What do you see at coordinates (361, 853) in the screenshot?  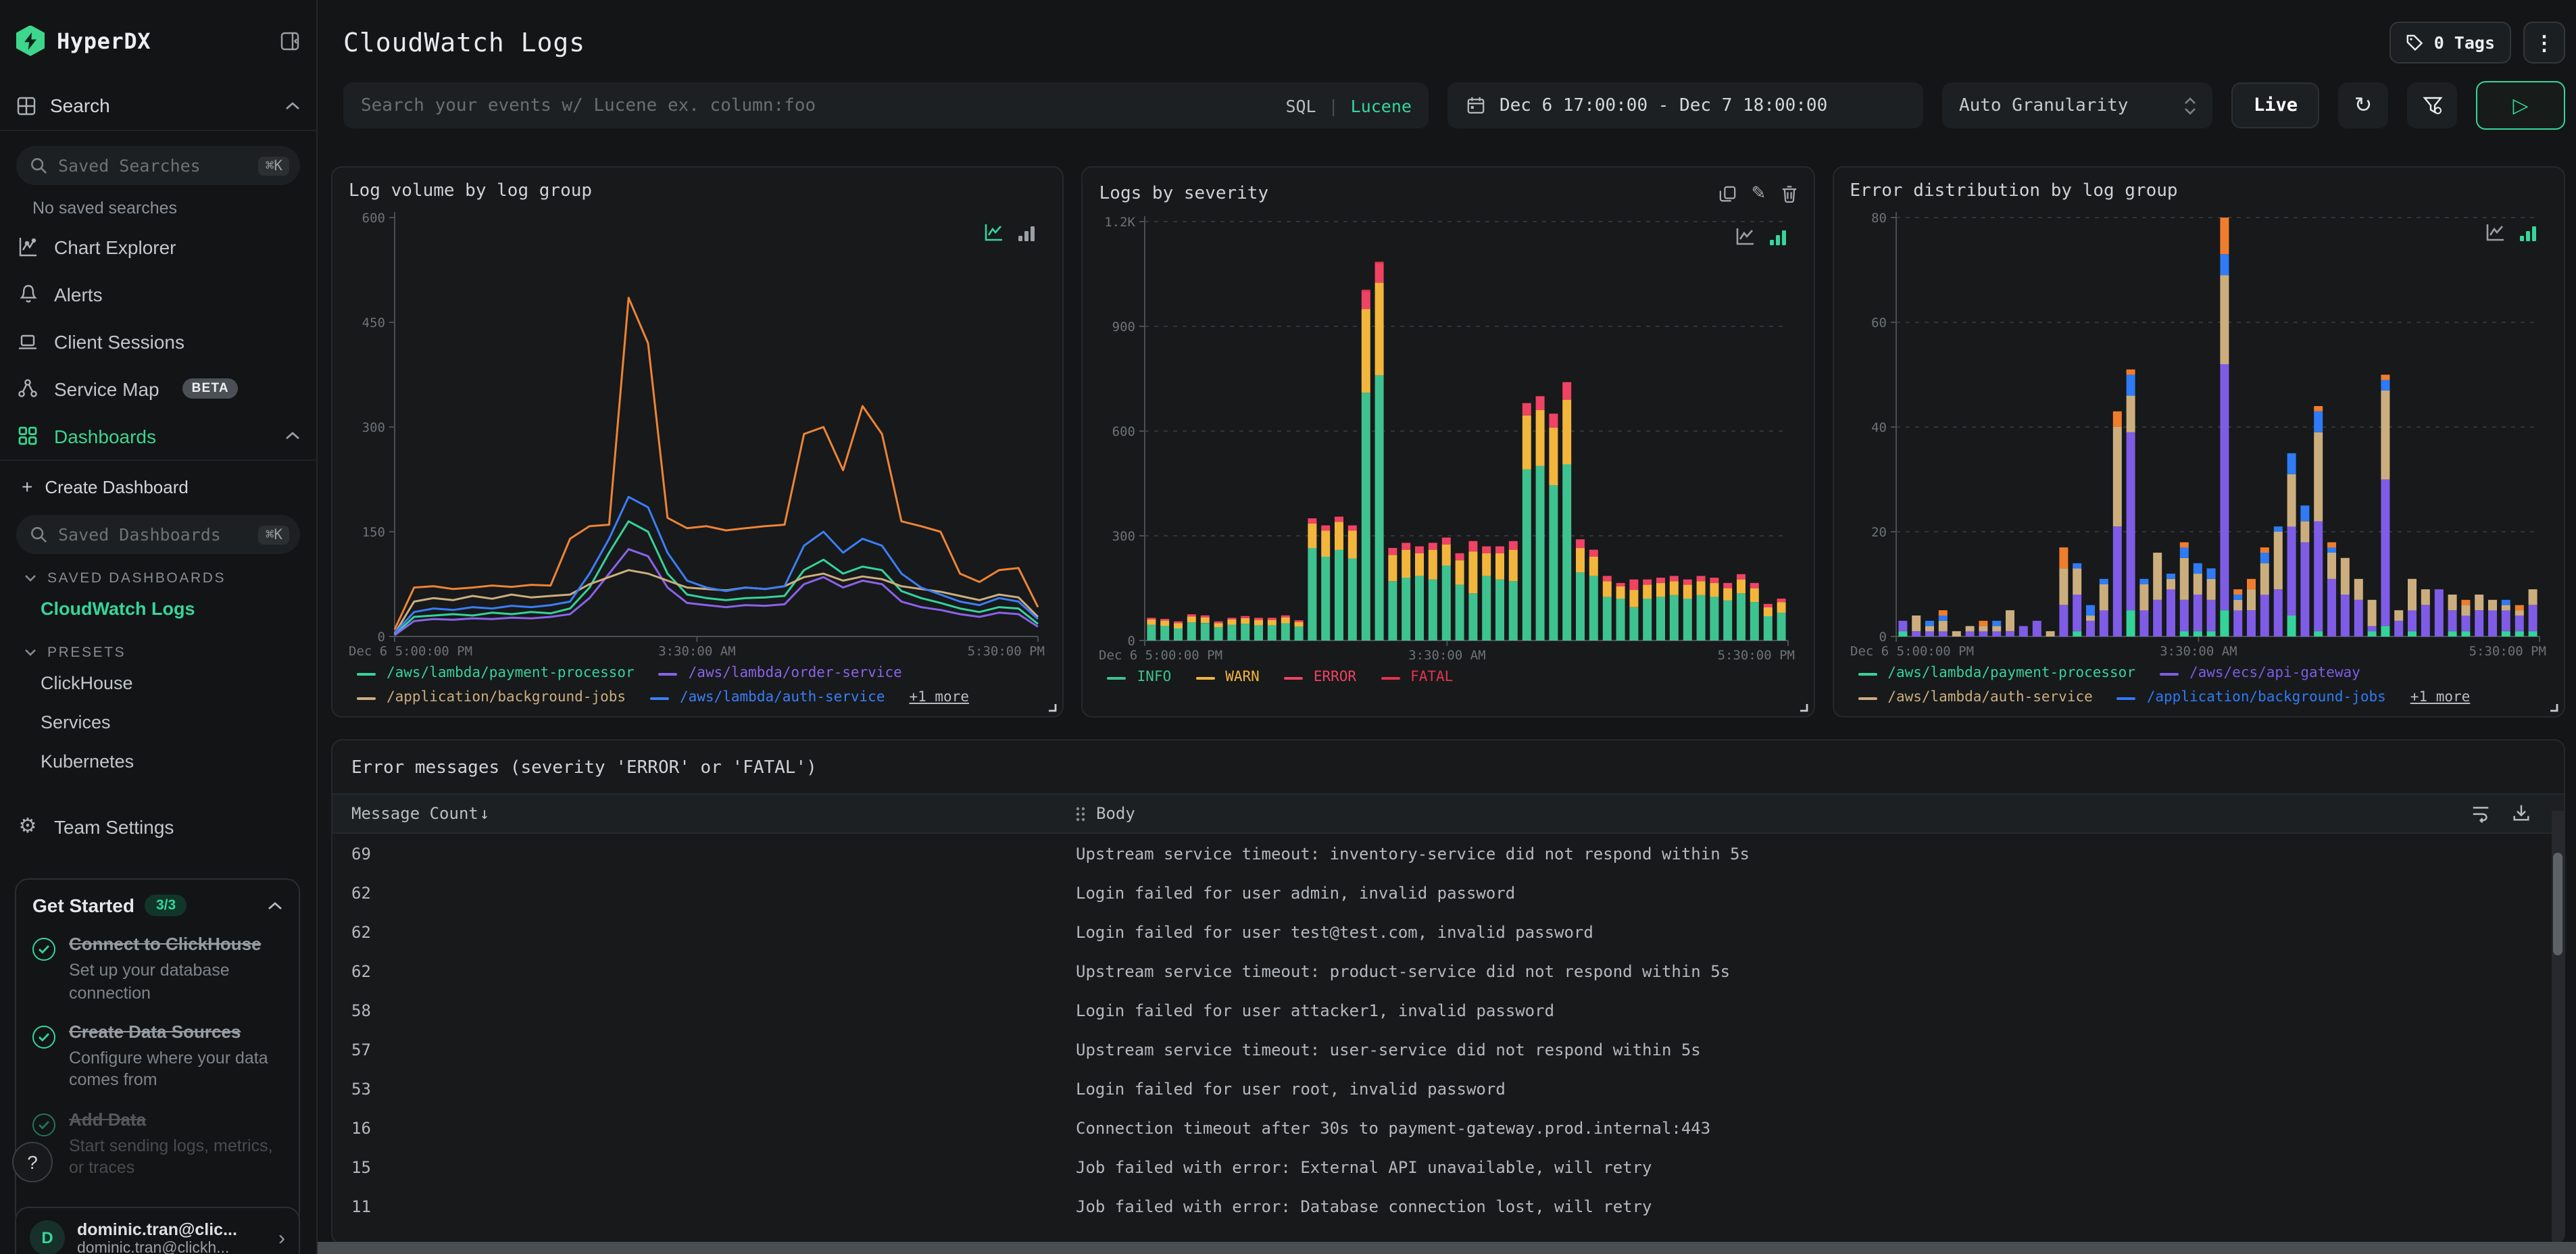 I see `cell-message-count: 69` at bounding box center [361, 853].